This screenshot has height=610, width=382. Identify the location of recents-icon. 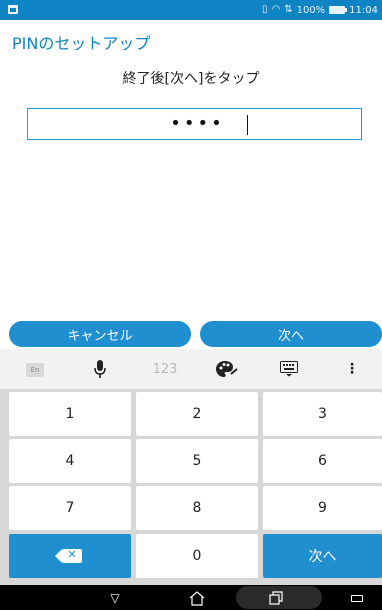
(276, 598).